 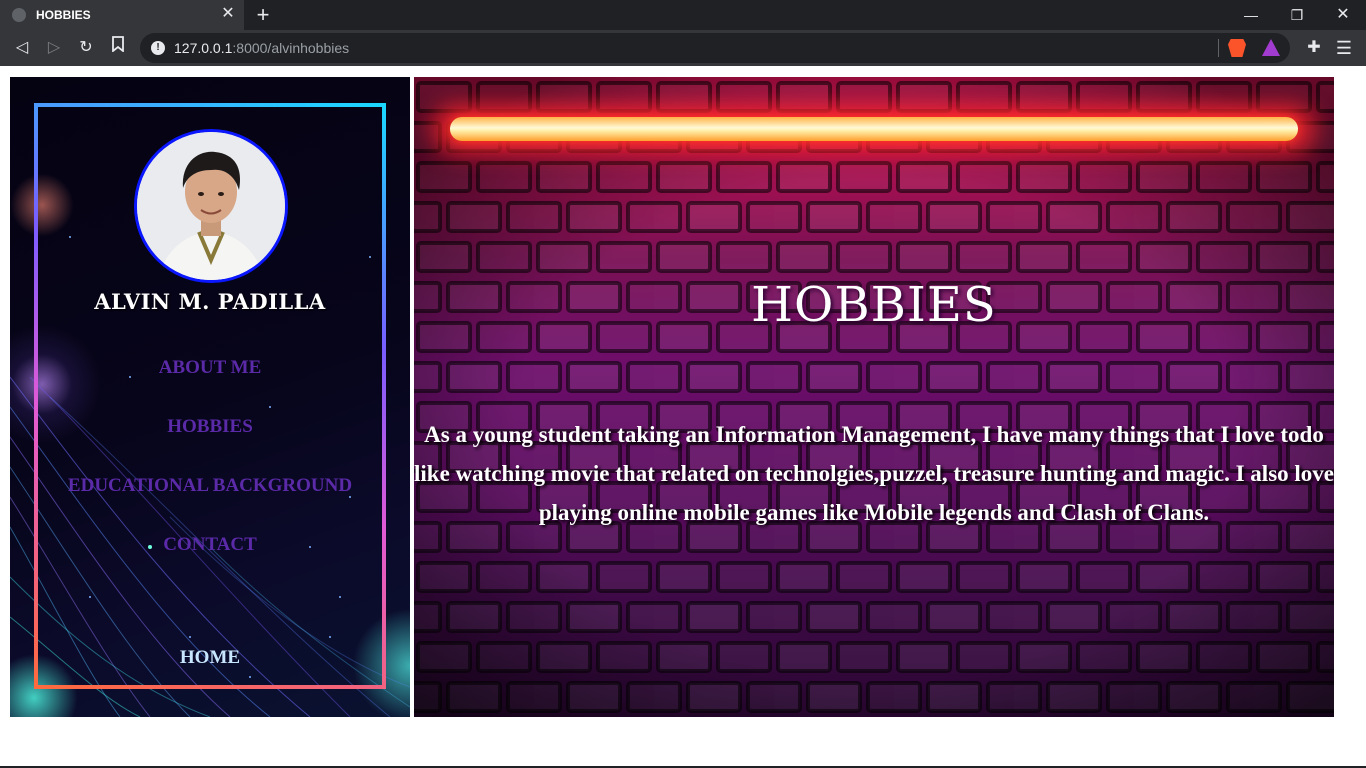 What do you see at coordinates (210, 486) in the screenshot?
I see `nav-educational-background: EDUCATIONAL BACKGROUND` at bounding box center [210, 486].